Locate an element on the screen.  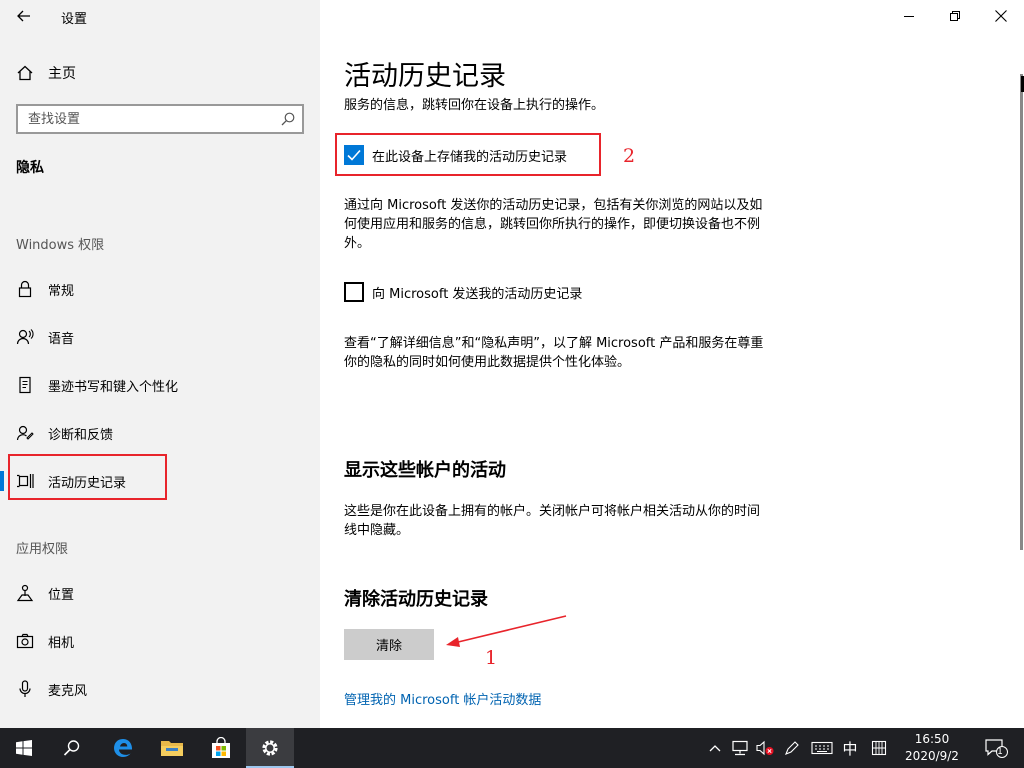
current-section-title: 隐私 is located at coordinates (30, 168).